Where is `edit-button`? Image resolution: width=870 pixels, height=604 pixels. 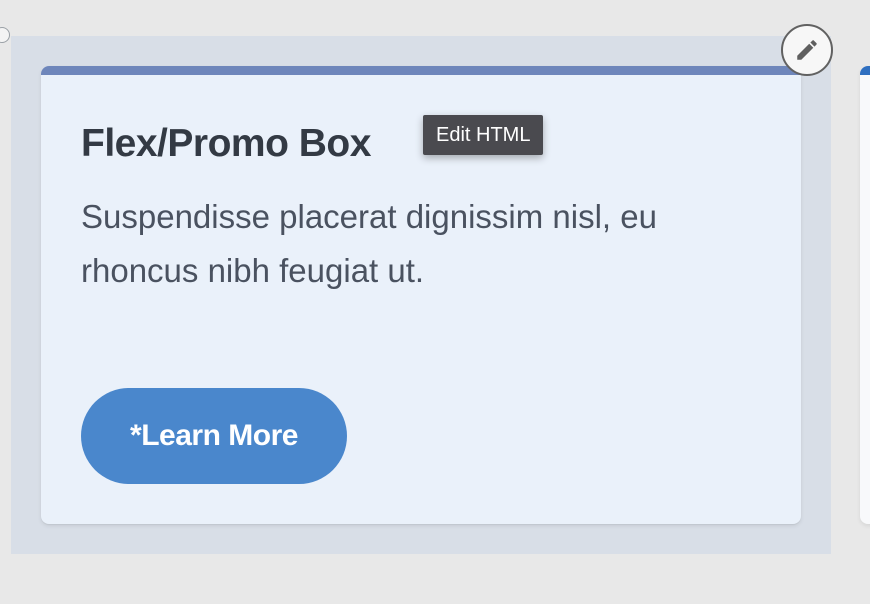 edit-button is located at coordinates (807, 50).